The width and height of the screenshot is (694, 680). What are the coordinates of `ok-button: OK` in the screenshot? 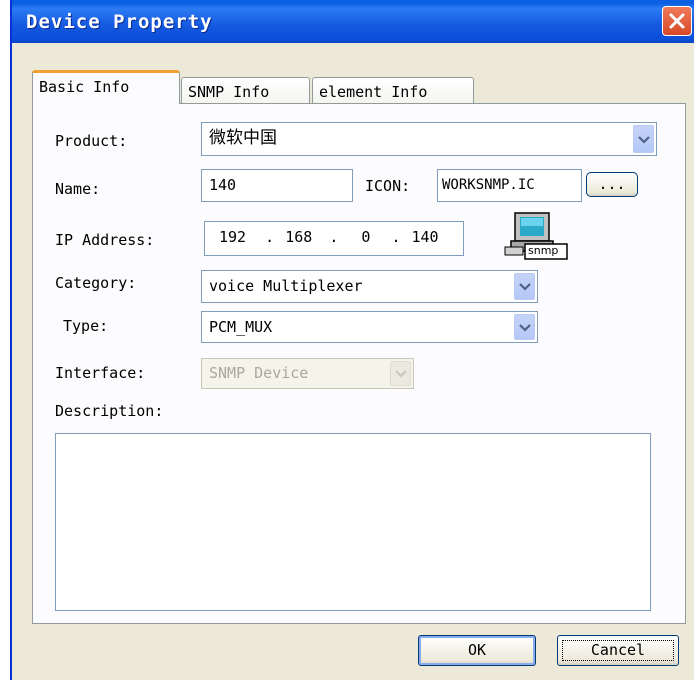 It's located at (477, 650).